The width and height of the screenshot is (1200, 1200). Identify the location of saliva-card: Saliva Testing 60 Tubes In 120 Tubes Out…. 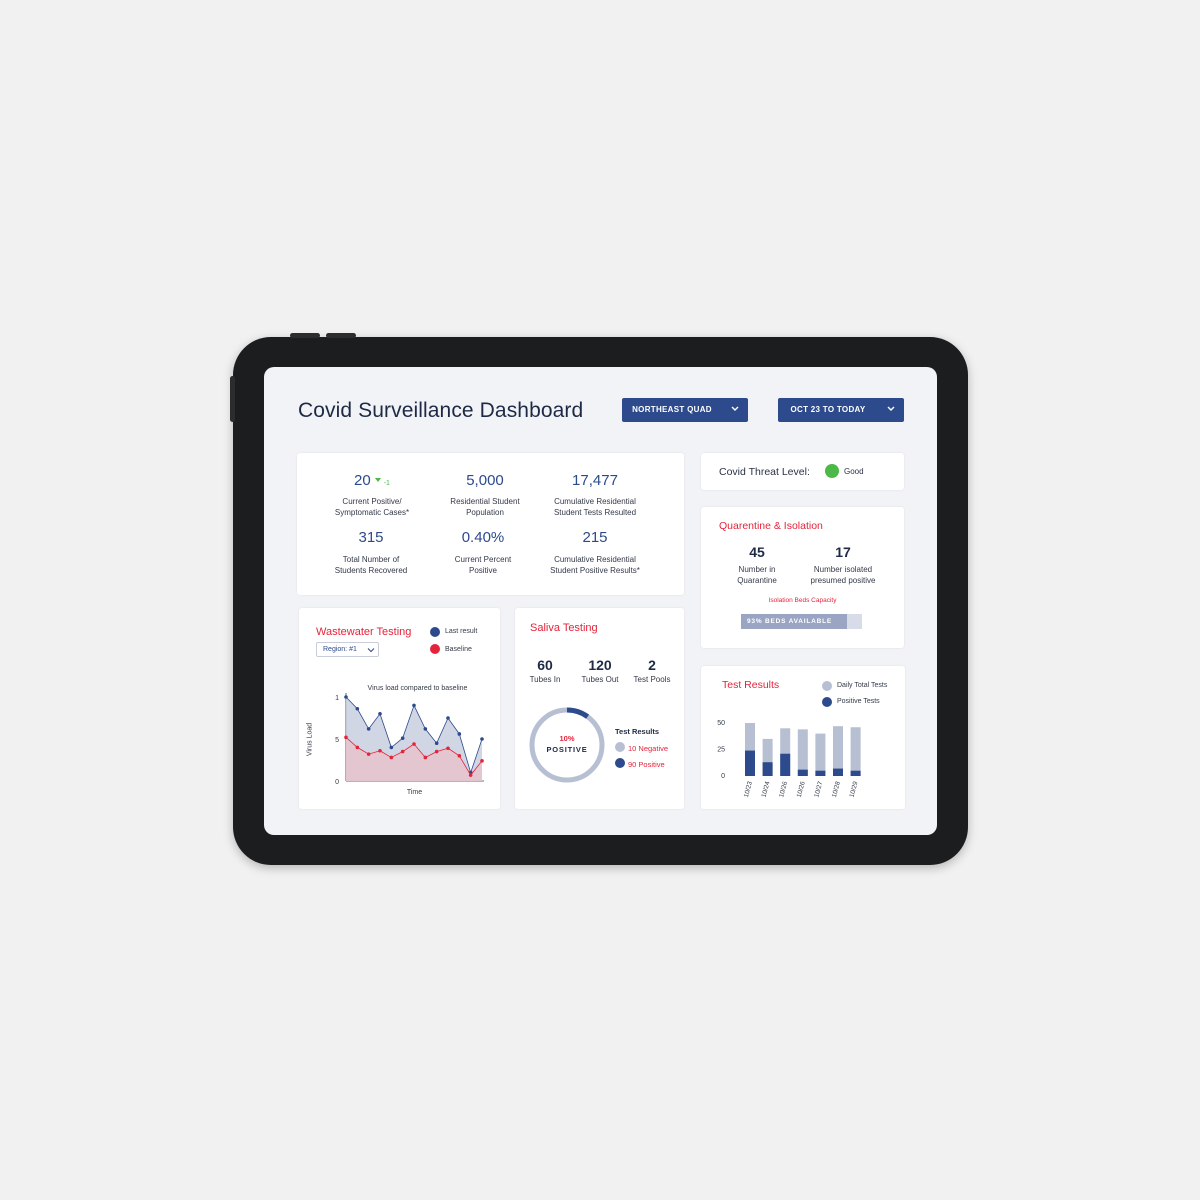
(599, 708).